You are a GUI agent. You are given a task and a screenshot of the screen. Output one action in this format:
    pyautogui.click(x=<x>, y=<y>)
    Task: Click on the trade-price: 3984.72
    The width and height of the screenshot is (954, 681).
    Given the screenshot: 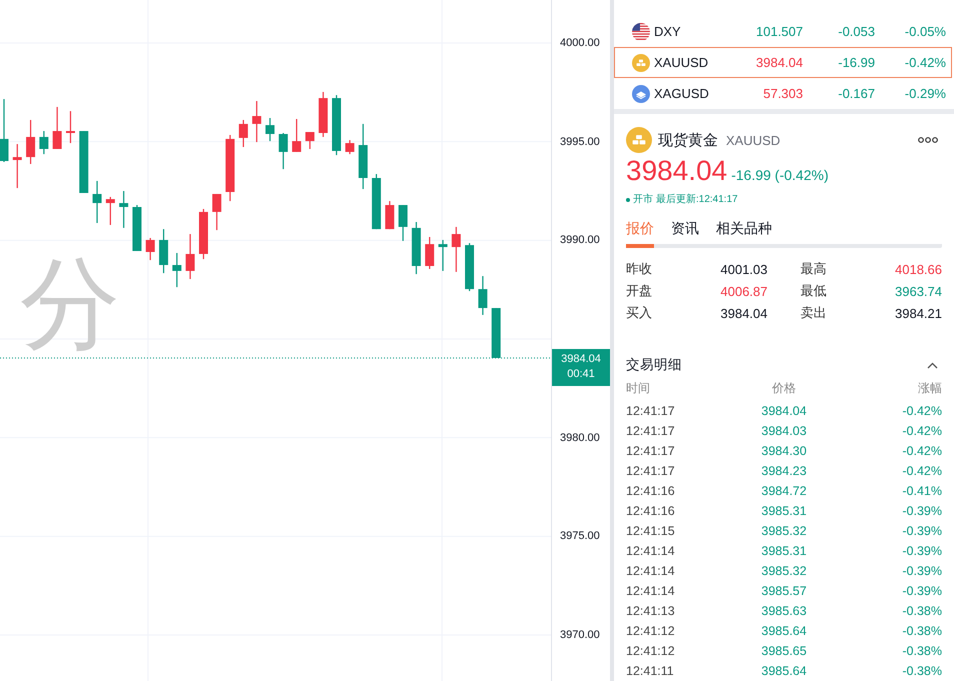 What is the action you would take?
    pyautogui.click(x=784, y=491)
    